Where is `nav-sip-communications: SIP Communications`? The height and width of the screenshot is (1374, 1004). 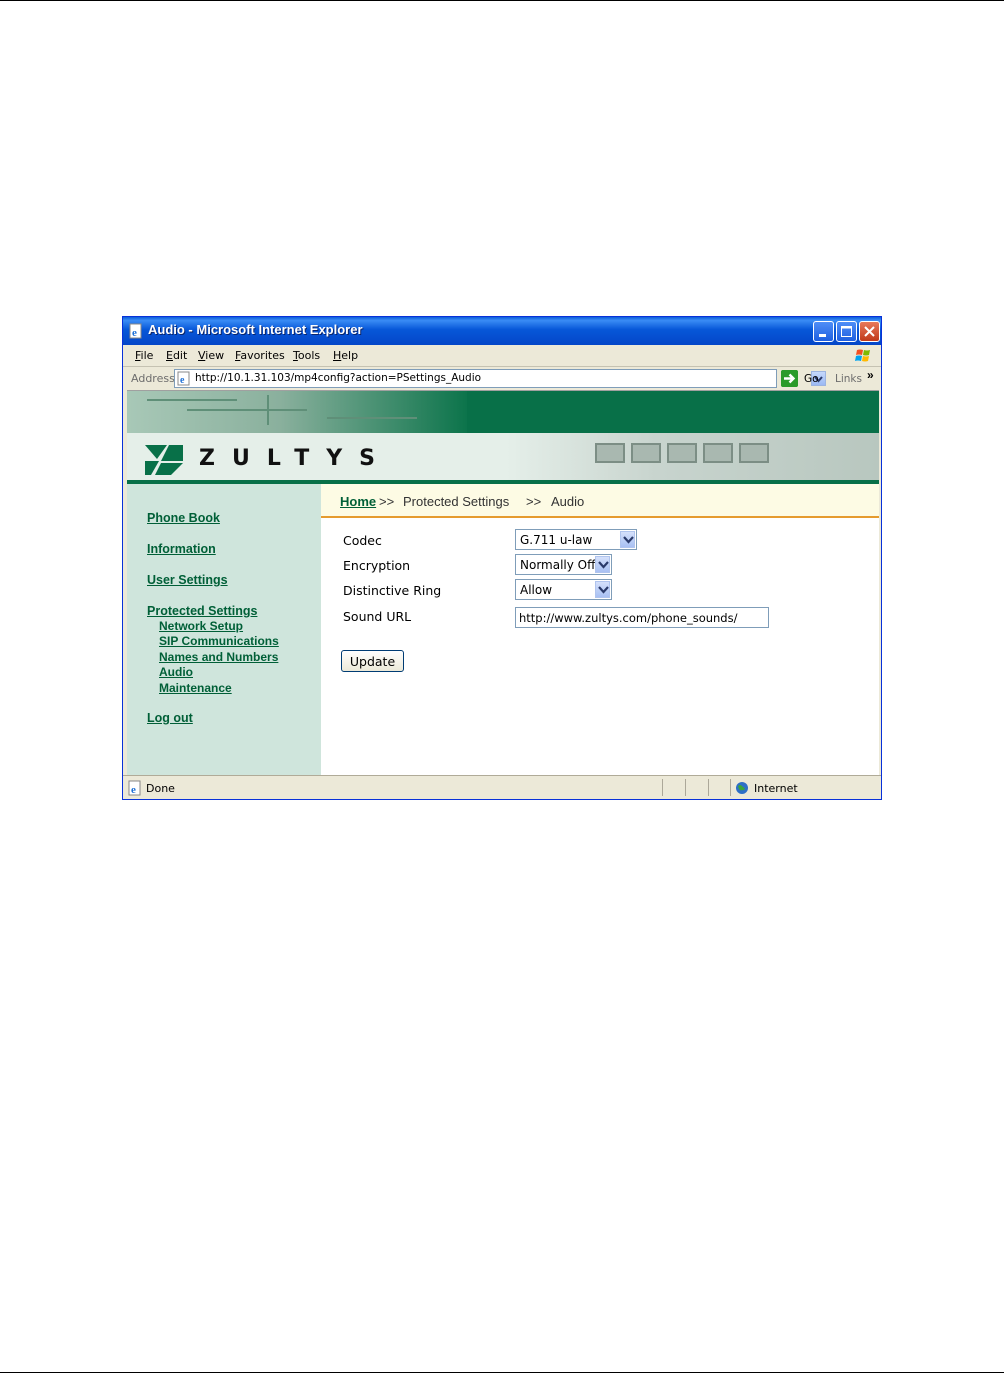
nav-sip-communications: SIP Communications is located at coordinates (219, 641).